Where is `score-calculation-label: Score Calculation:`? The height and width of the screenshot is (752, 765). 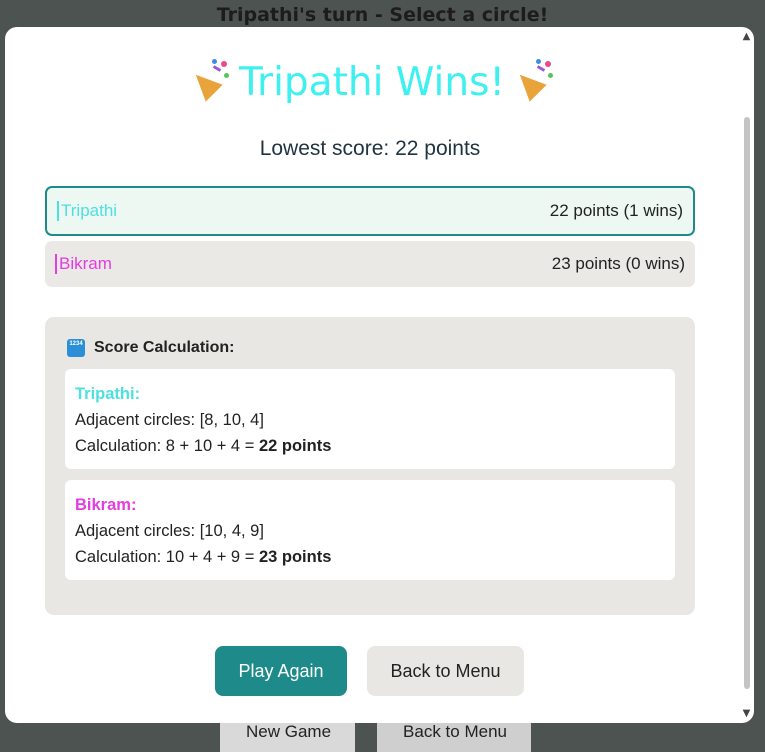 score-calculation-label: Score Calculation: is located at coordinates (164, 347).